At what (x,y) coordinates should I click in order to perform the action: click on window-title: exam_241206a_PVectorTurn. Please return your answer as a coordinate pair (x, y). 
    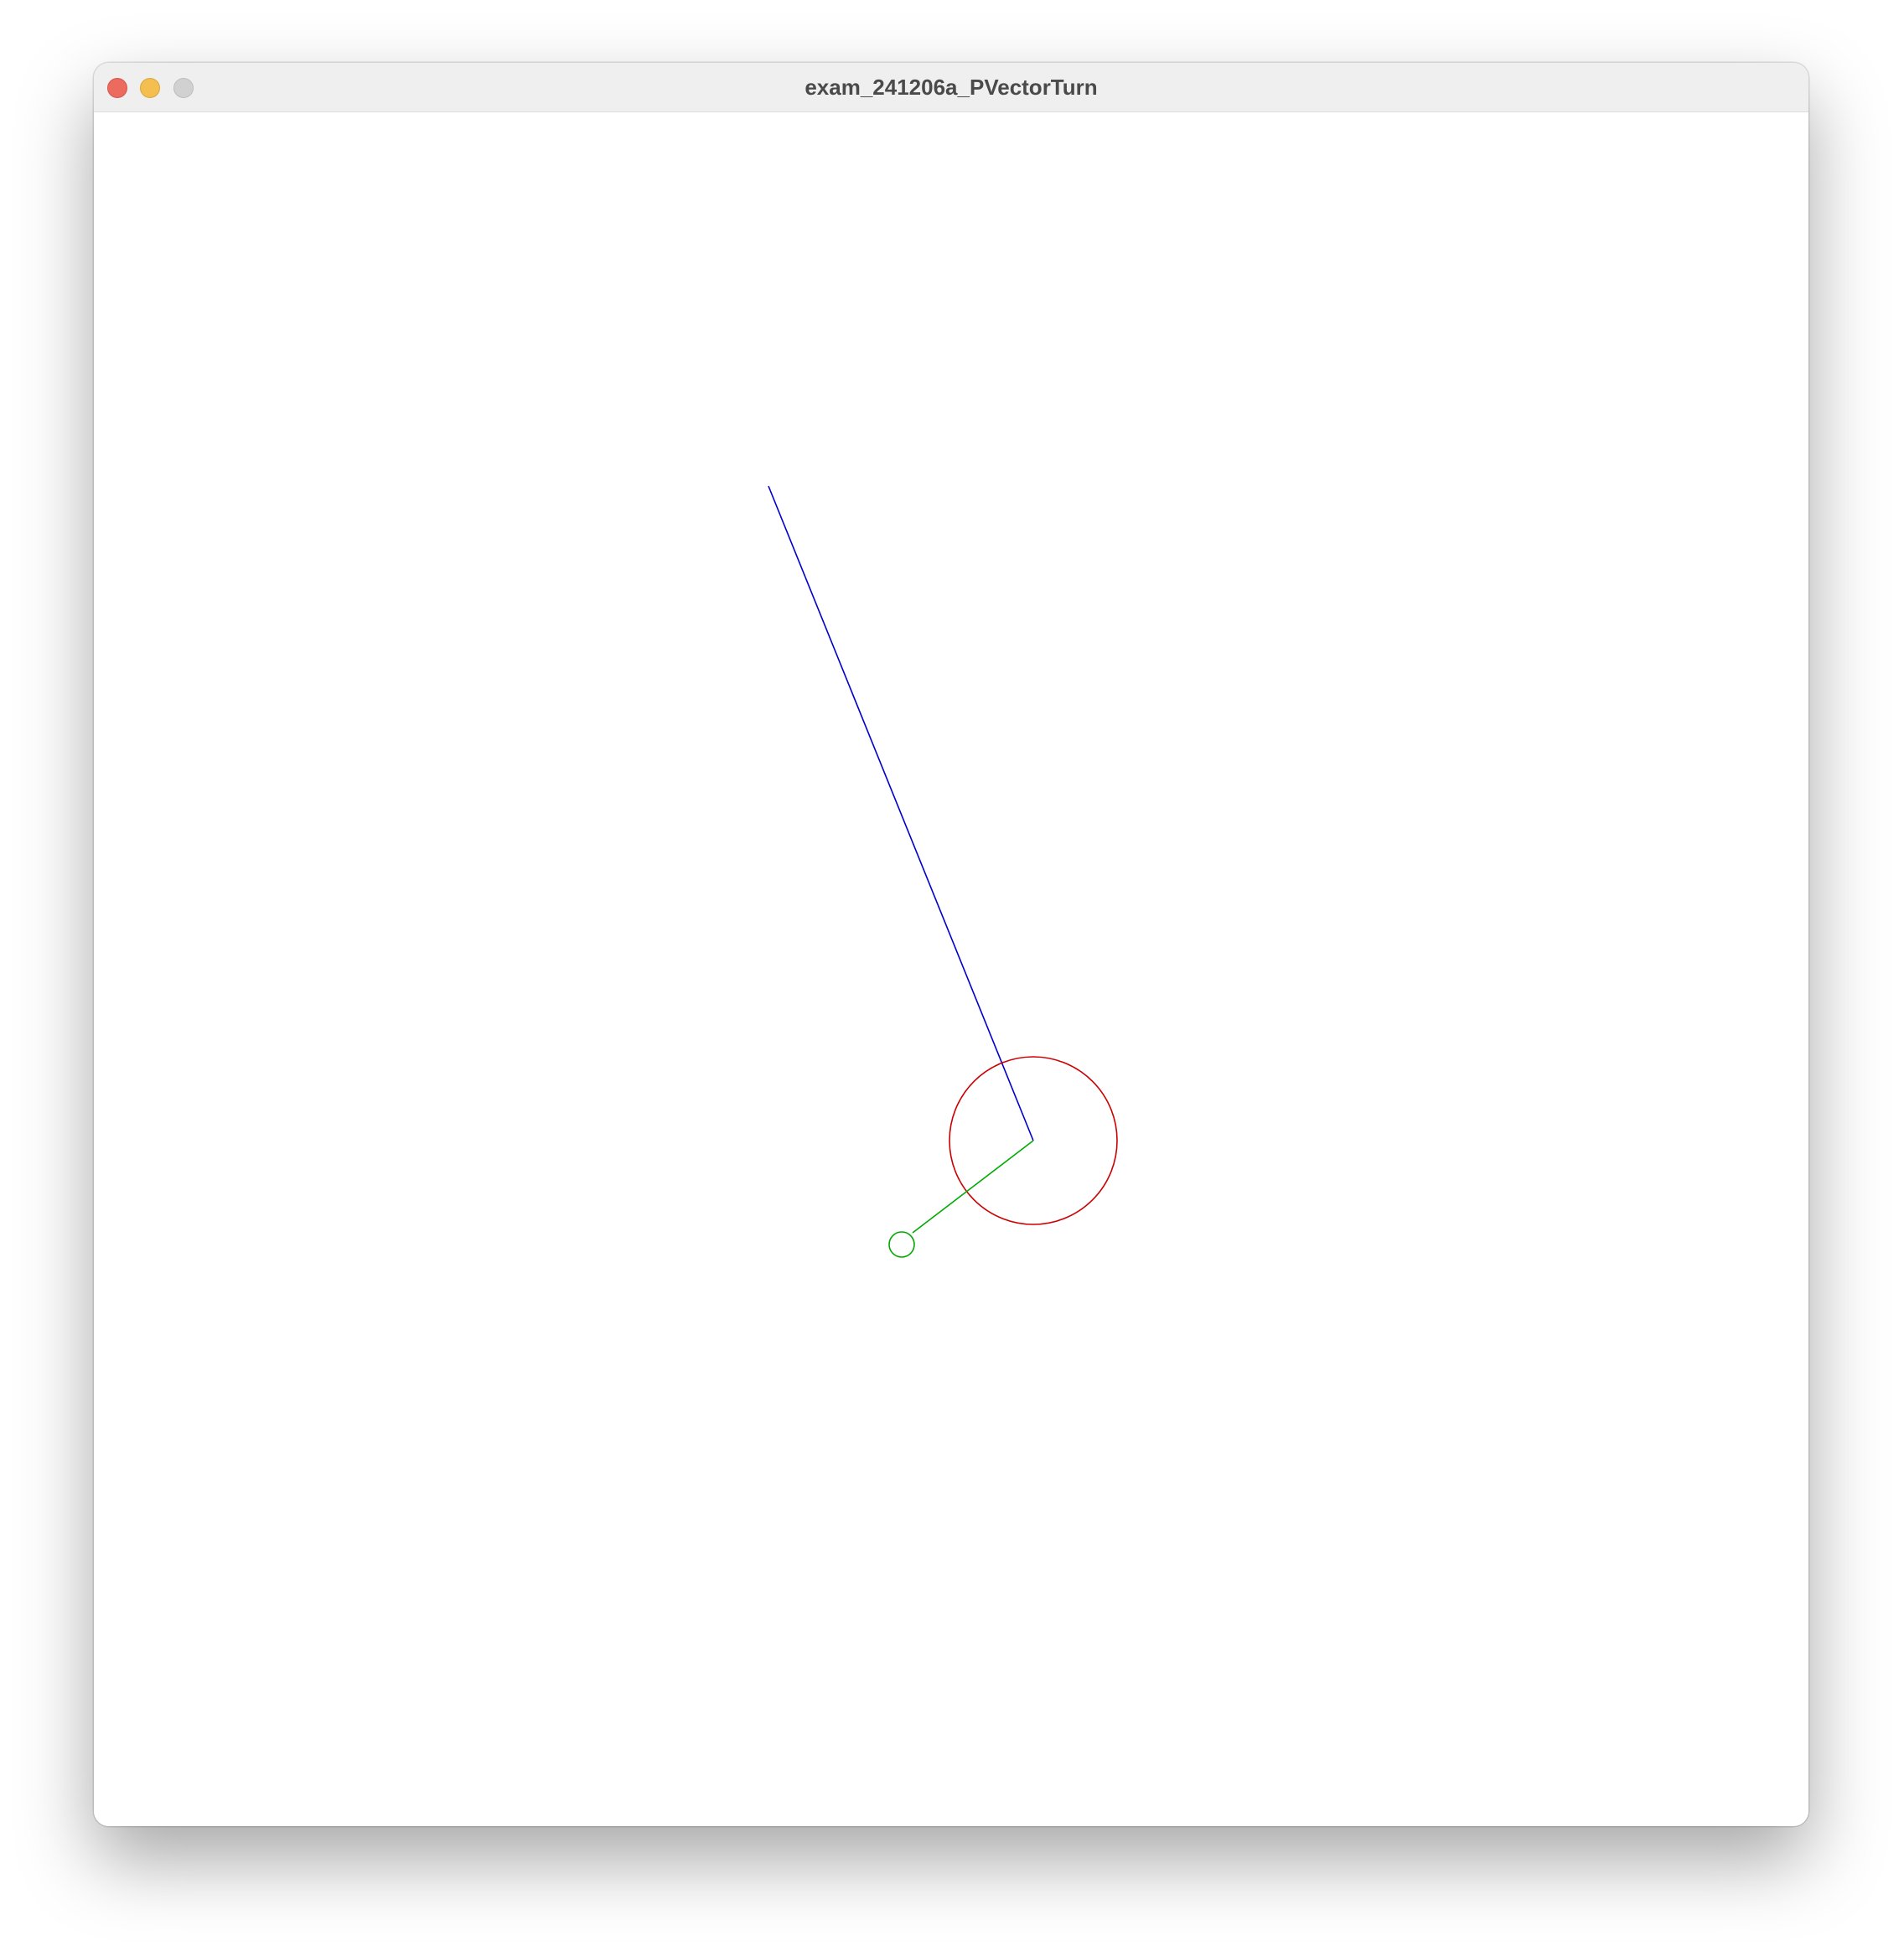
    Looking at the image, I should click on (951, 88).